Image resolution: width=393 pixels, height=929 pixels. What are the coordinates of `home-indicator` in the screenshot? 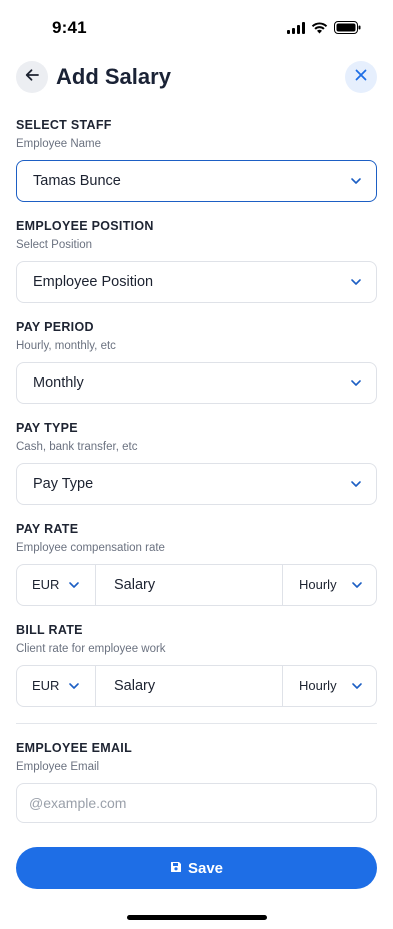 It's located at (197, 917).